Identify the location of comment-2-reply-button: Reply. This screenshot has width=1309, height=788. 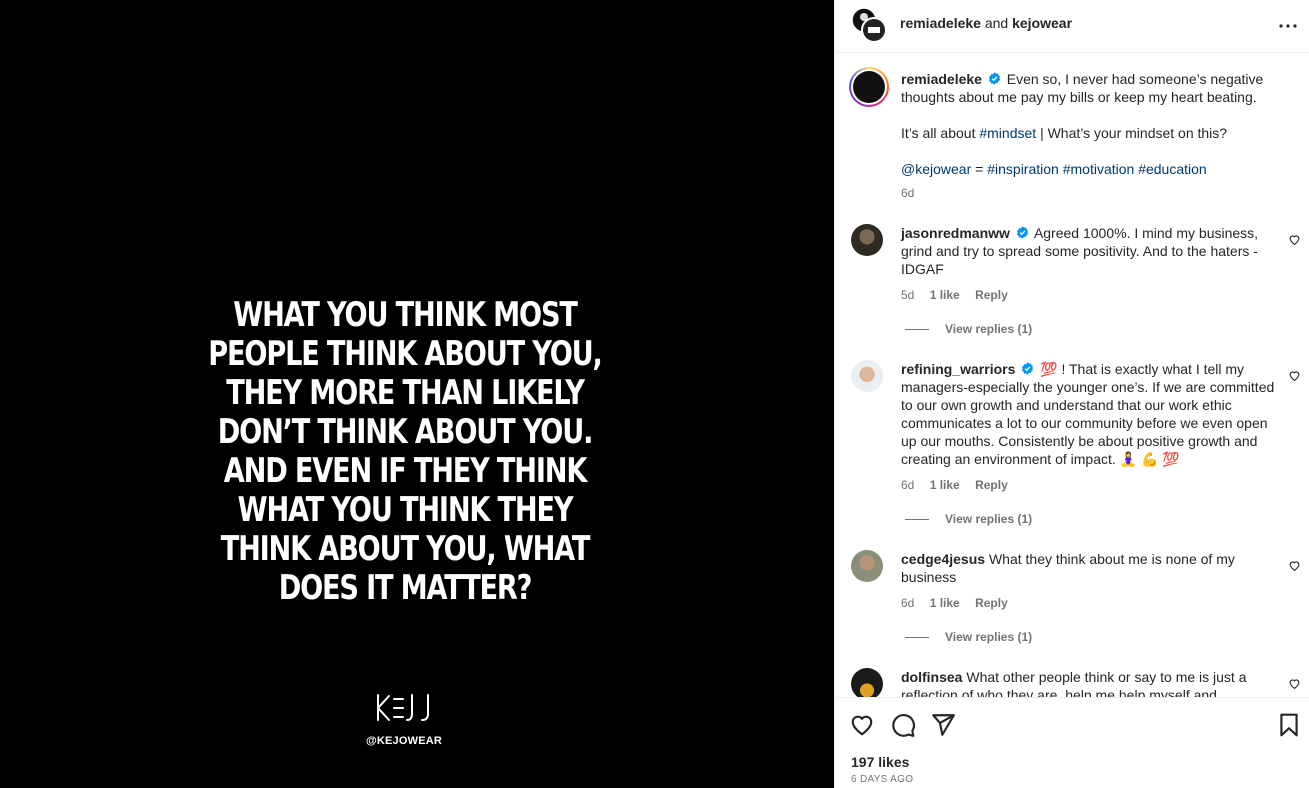
(991, 485).